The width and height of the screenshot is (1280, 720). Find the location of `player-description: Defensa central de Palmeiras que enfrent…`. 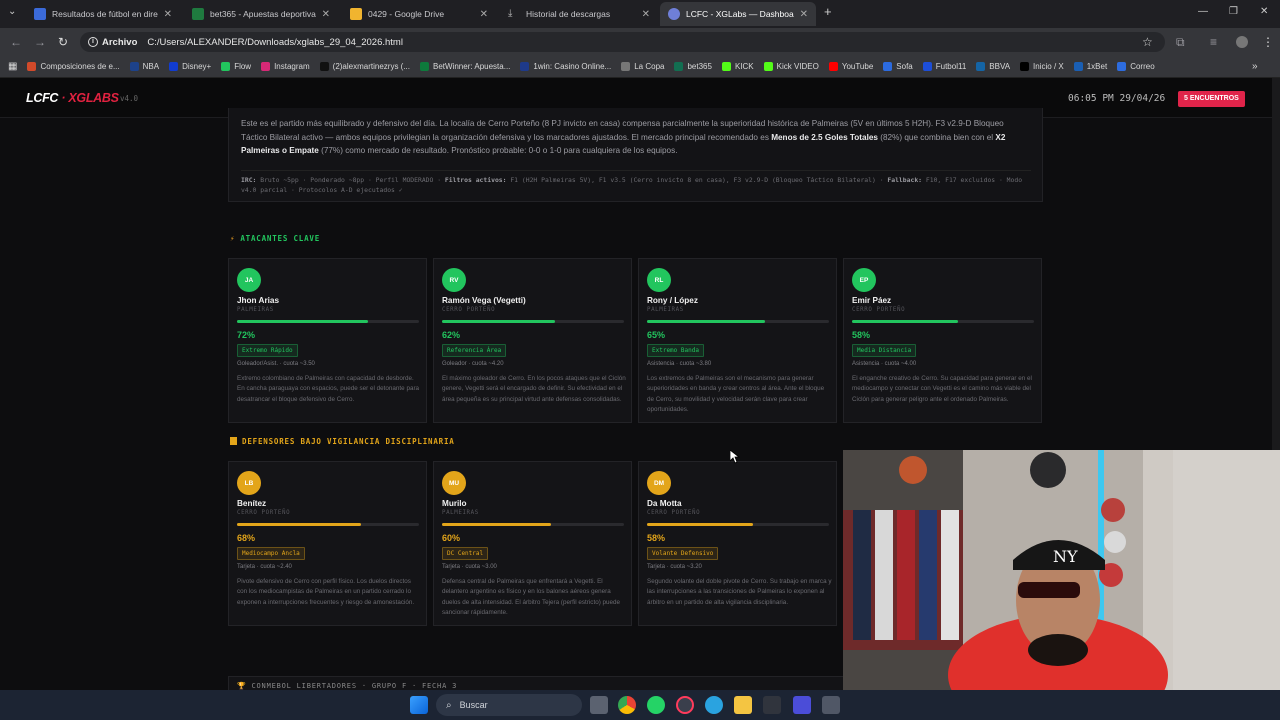

player-description: Defensa central de Palmeiras que enfrent… is located at coordinates (531, 597).